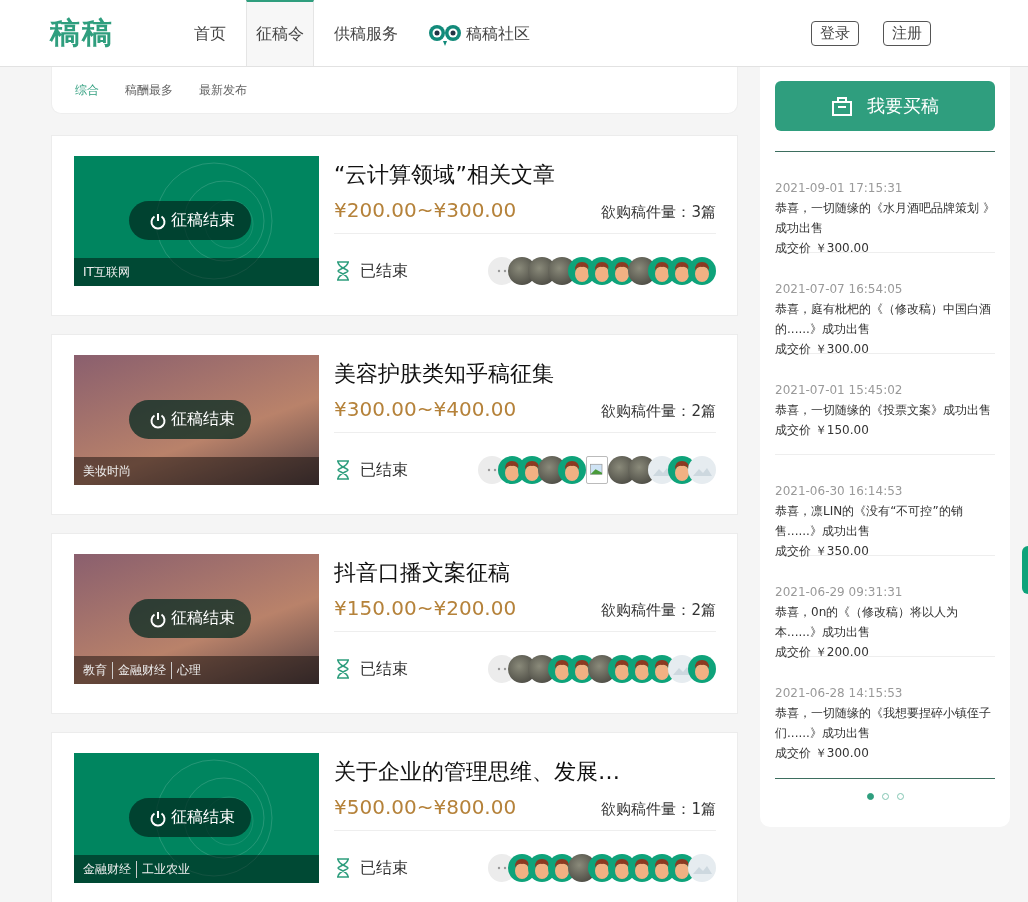 Image resolution: width=1028 pixels, height=902 pixels. I want to click on floating-button, so click(1025, 570).